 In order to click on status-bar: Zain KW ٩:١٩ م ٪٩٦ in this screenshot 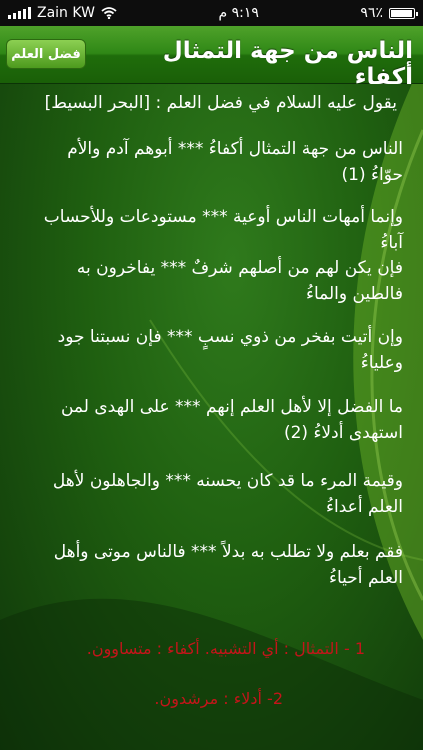, I will do `click(211, 13)`.